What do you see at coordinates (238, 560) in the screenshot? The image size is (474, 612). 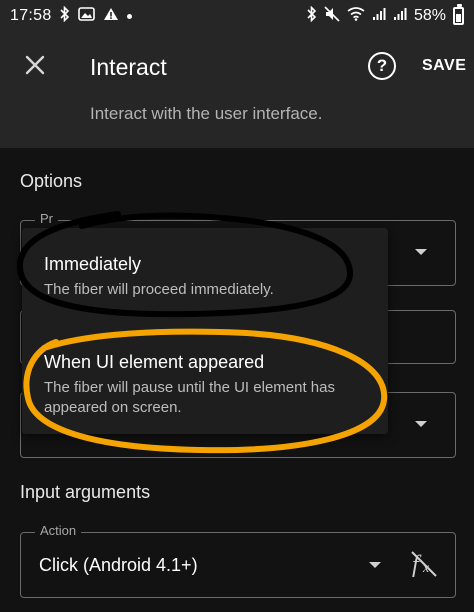 I see `action-dropdown: Action Click (Android 4.1+)` at bounding box center [238, 560].